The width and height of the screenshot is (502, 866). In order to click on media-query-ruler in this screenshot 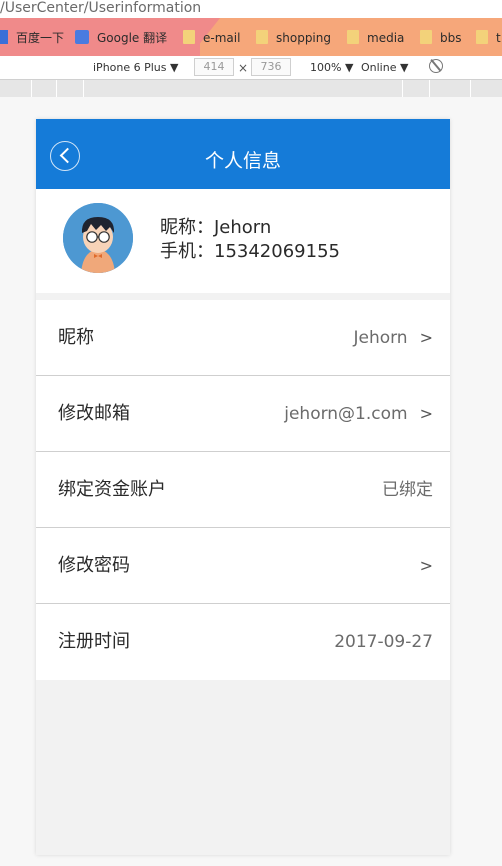, I will do `click(251, 88)`.